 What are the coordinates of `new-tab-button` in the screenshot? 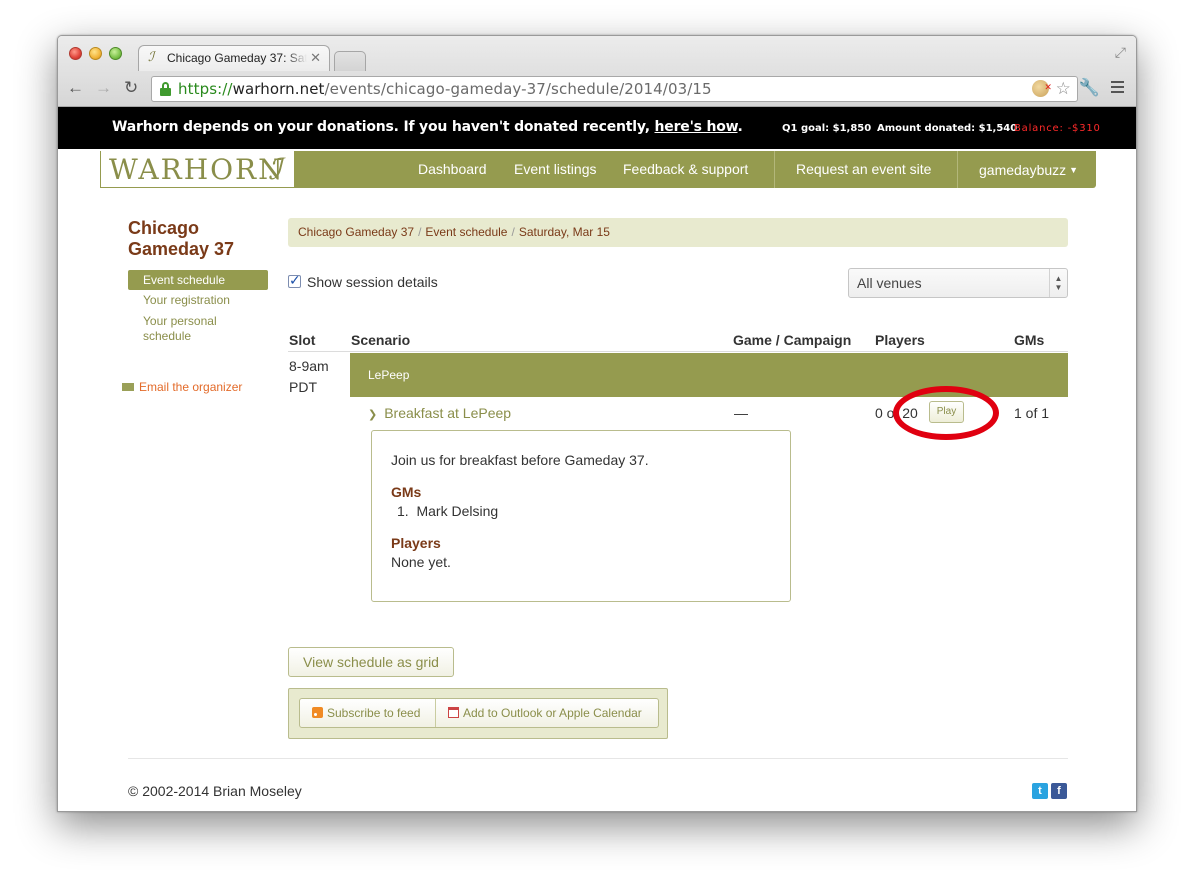 It's located at (350, 61).